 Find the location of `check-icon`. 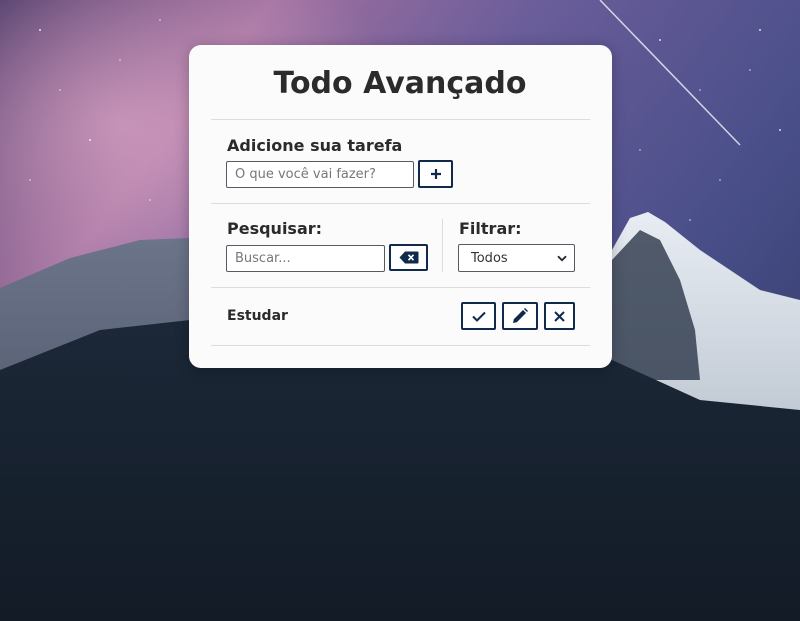

check-icon is located at coordinates (478, 316).